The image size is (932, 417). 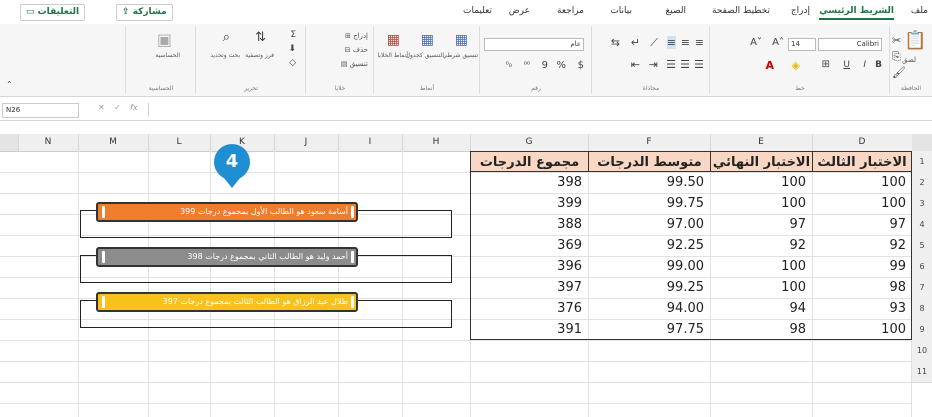 I want to click on comments-button: ▭ التعليقات, so click(x=53, y=12).